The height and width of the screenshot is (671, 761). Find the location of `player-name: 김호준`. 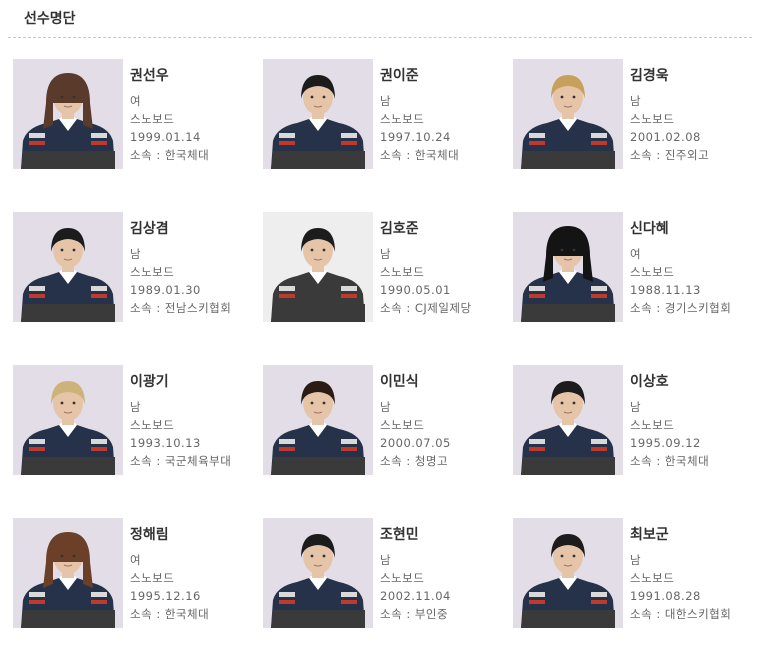

player-name: 김호준 is located at coordinates (426, 229).